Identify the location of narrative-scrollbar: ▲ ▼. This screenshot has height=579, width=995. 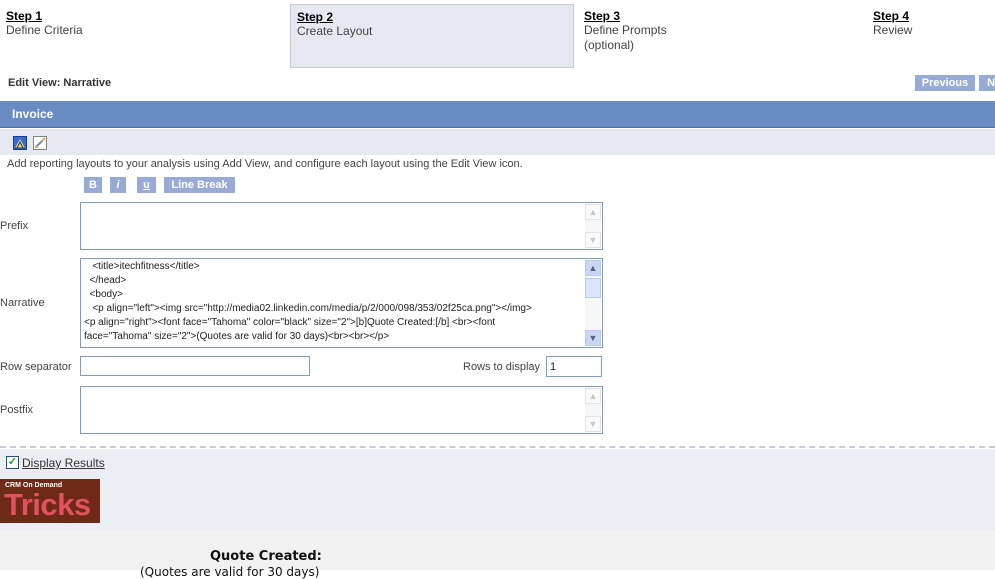
(593, 303).